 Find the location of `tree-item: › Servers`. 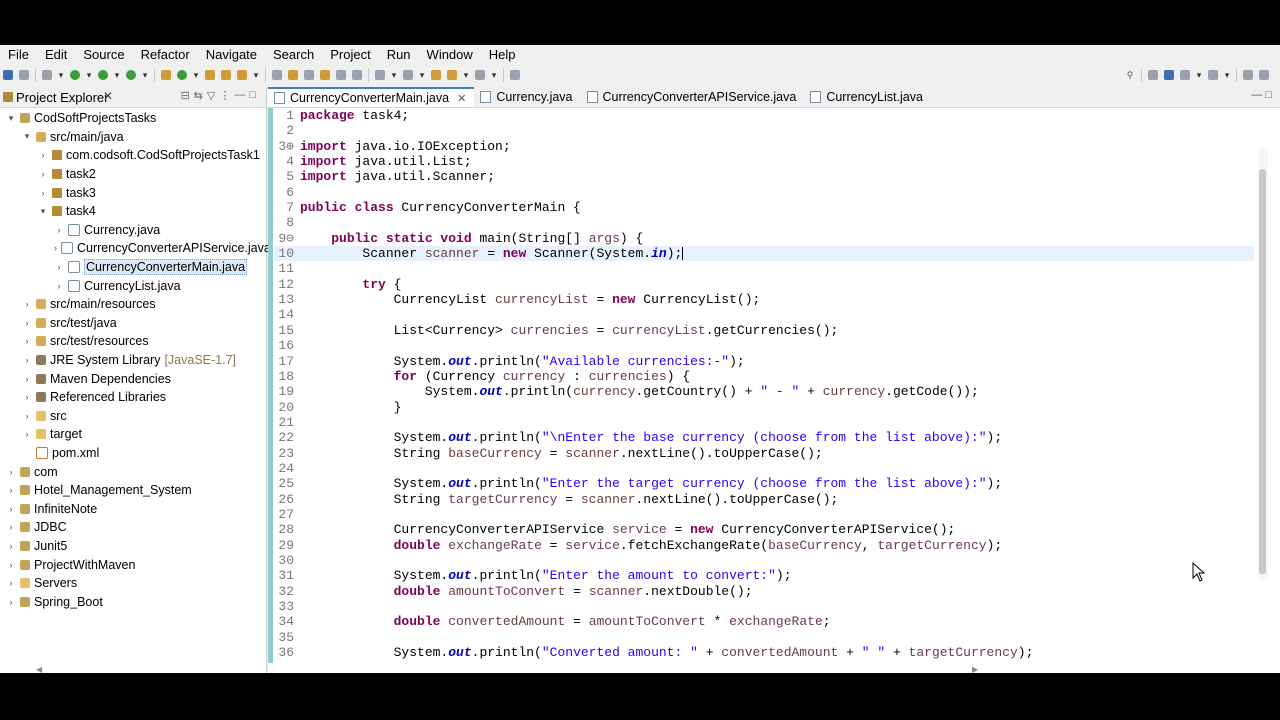

tree-item: › Servers is located at coordinates (133, 583).